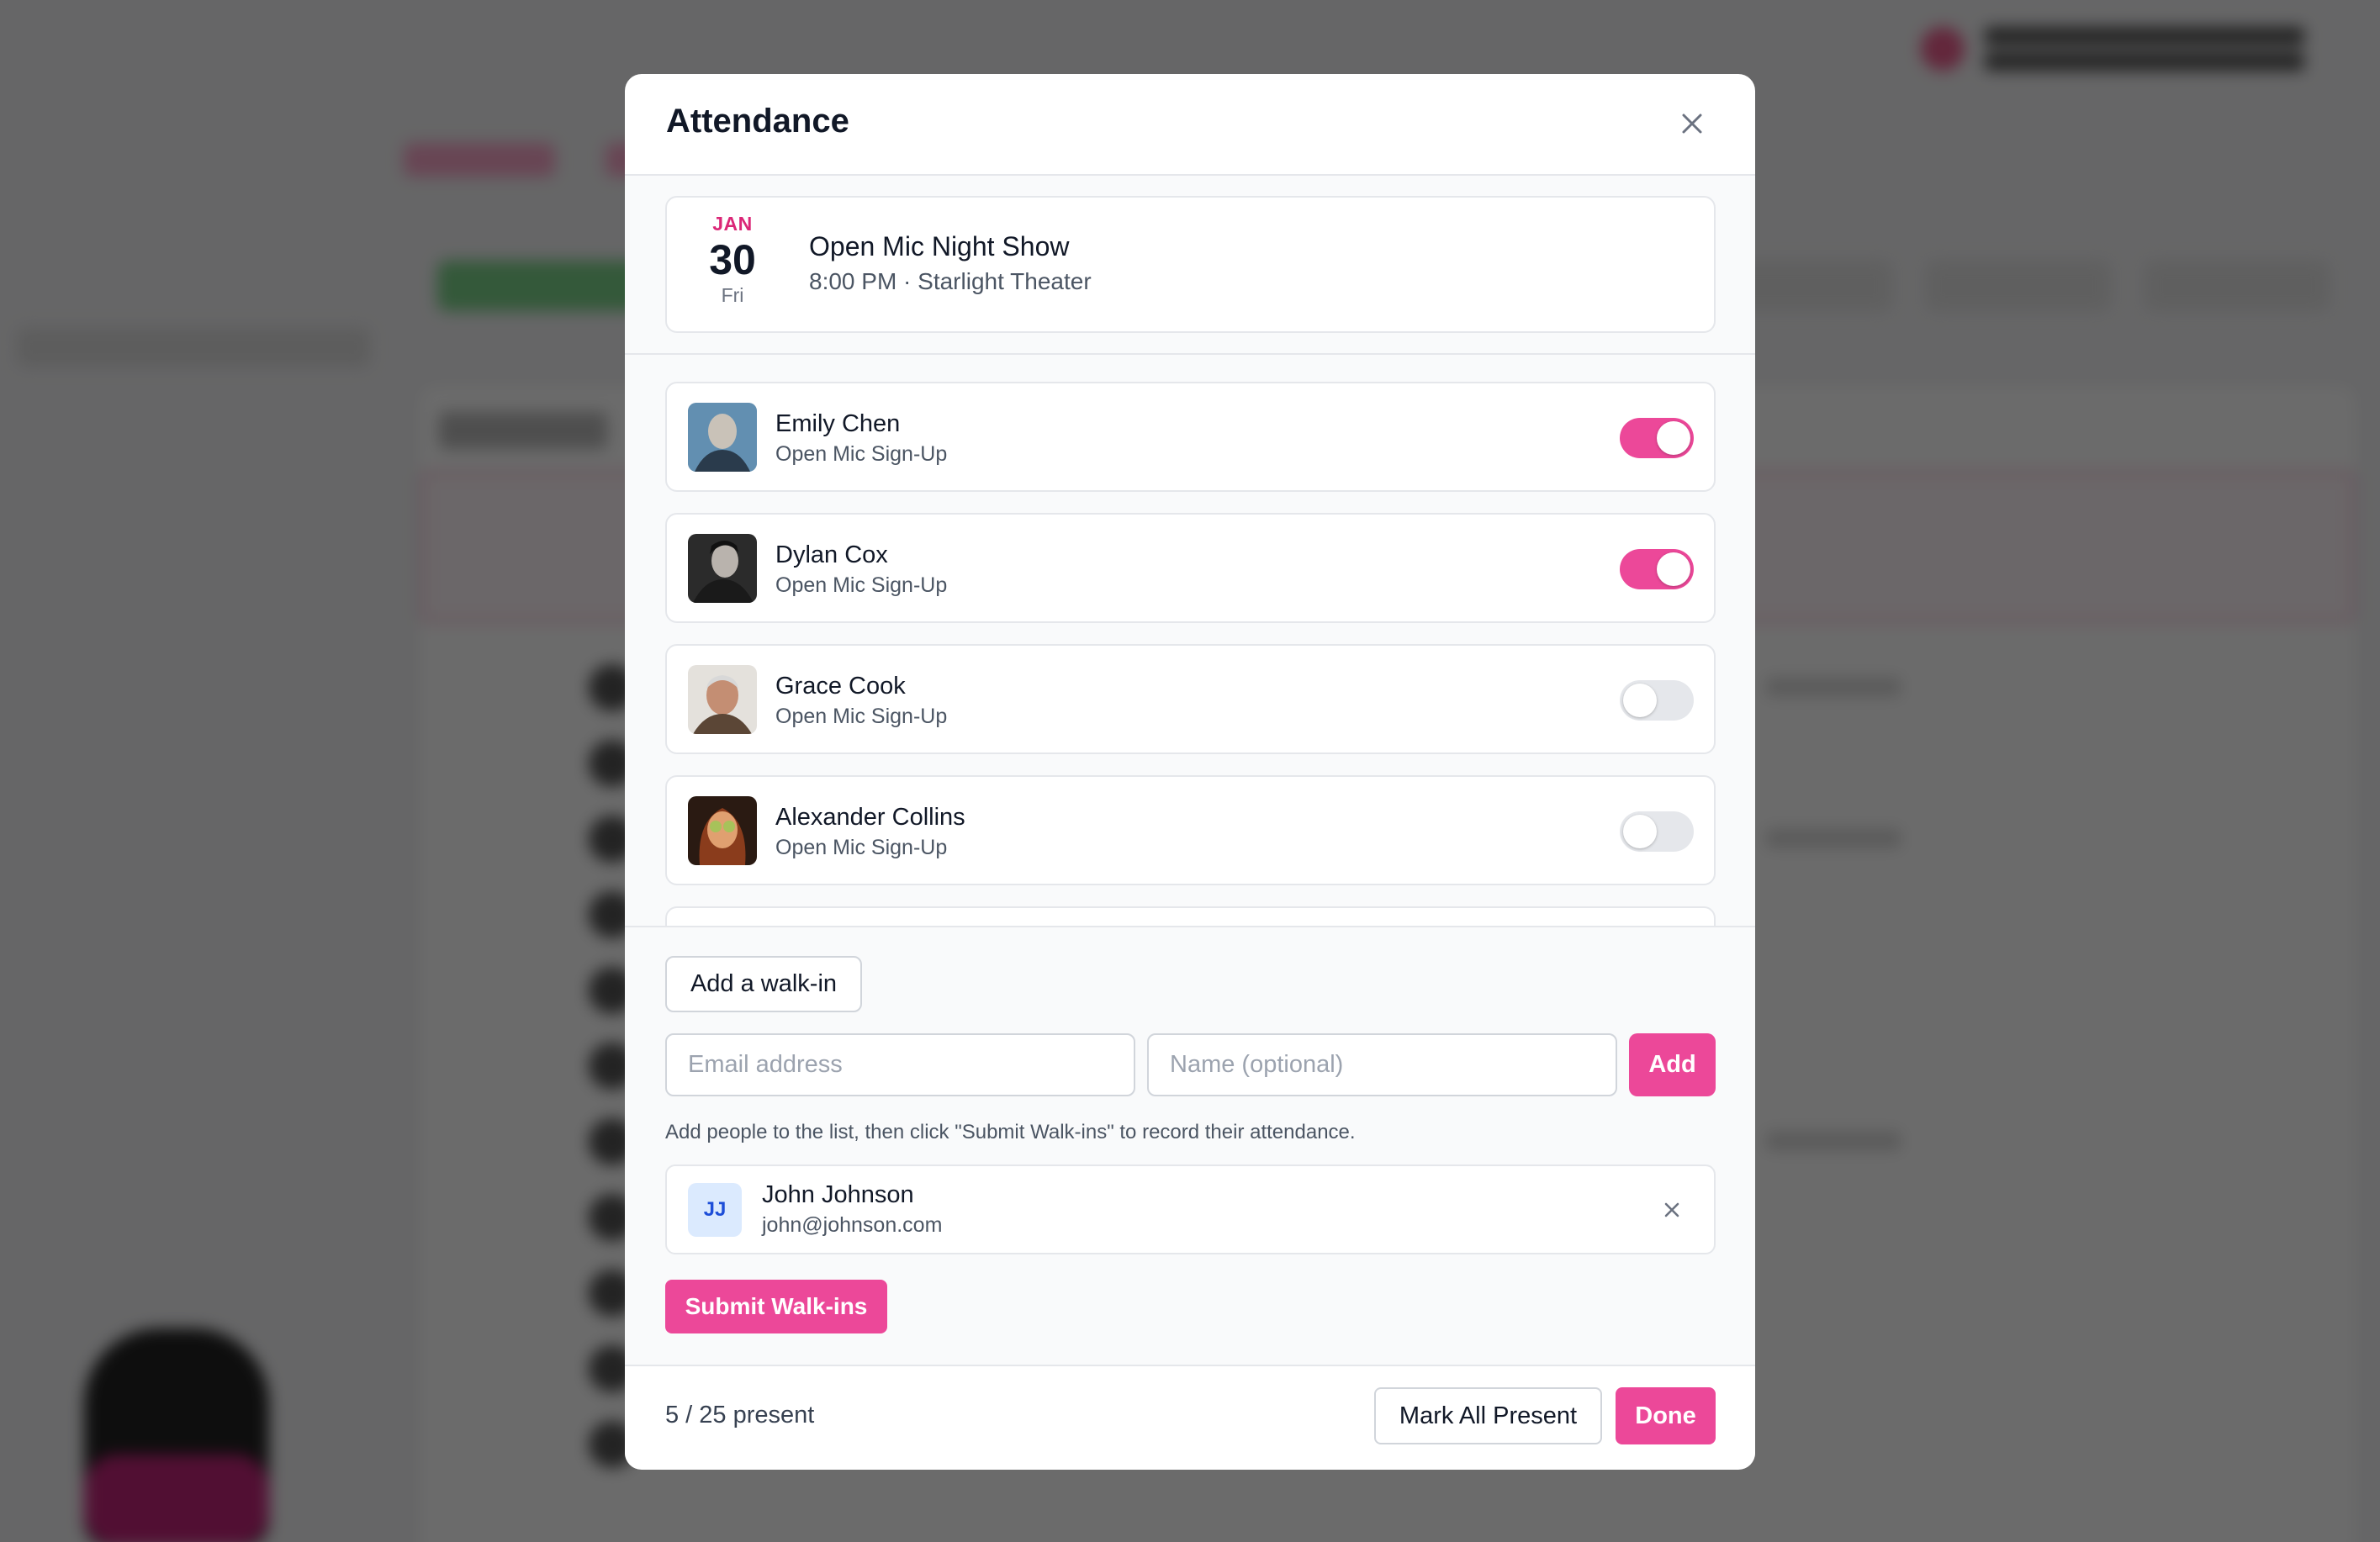 Image resolution: width=2380 pixels, height=1542 pixels. I want to click on event-weekday: Fri, so click(732, 295).